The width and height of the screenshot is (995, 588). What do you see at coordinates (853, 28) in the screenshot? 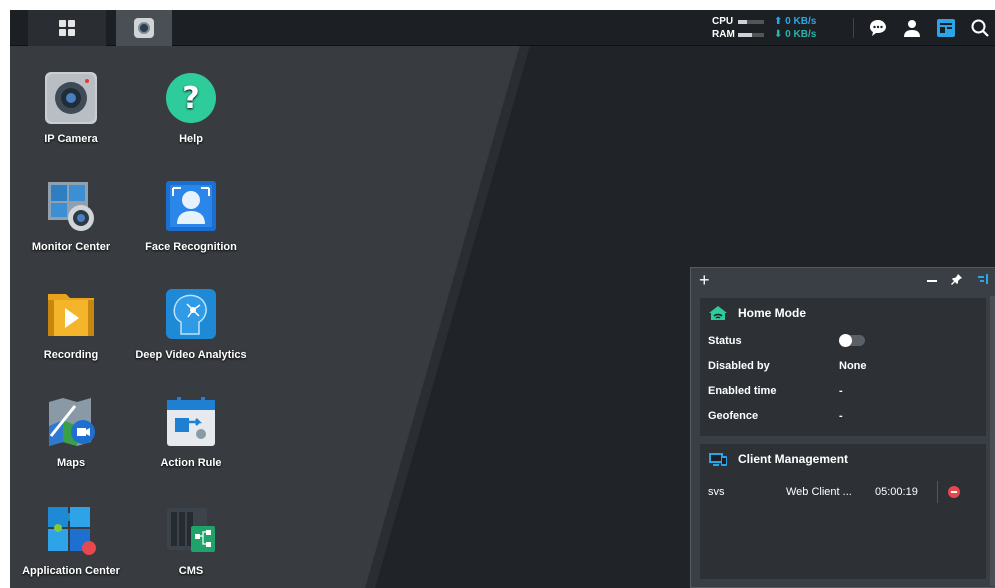
I see `taskbar-divider` at bounding box center [853, 28].